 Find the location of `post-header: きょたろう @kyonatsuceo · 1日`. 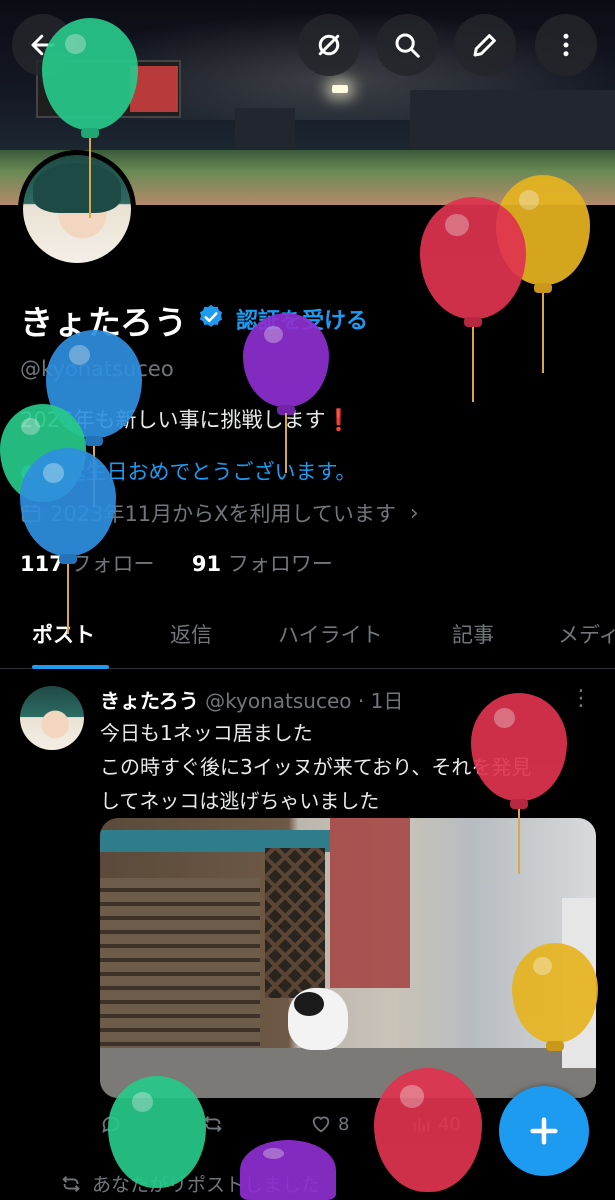

post-header: きょたろう @kyonatsuceo · 1日 is located at coordinates (251, 699).